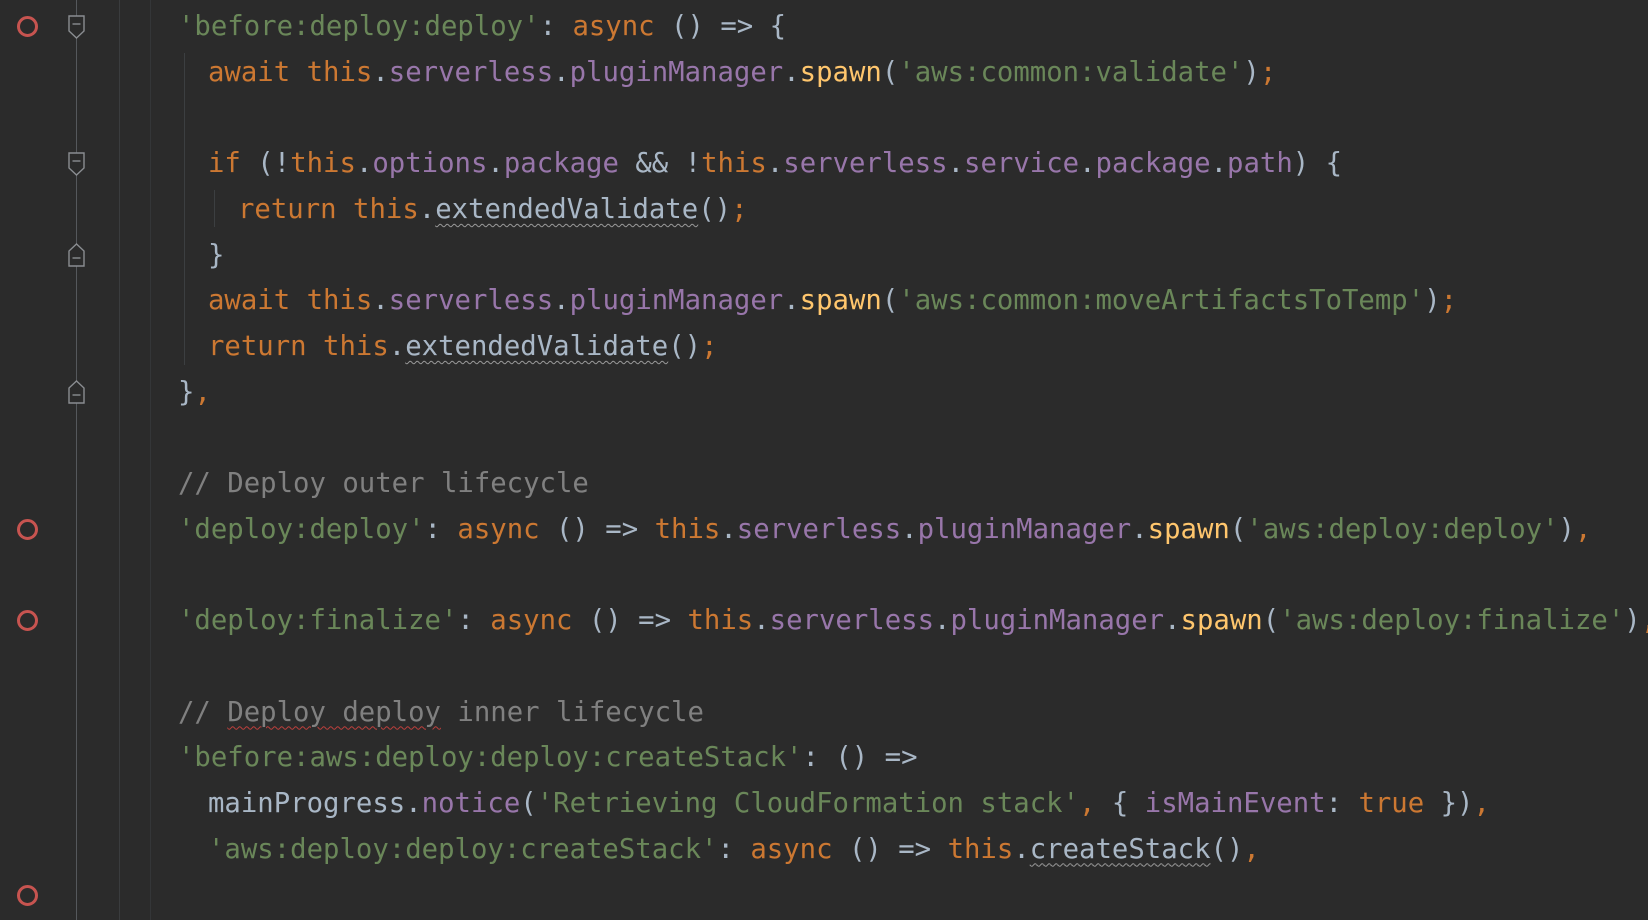 The image size is (1648, 920). Describe the element at coordinates (383, 484) in the screenshot. I see `code-line: // Deploy outer lifecycle` at that location.